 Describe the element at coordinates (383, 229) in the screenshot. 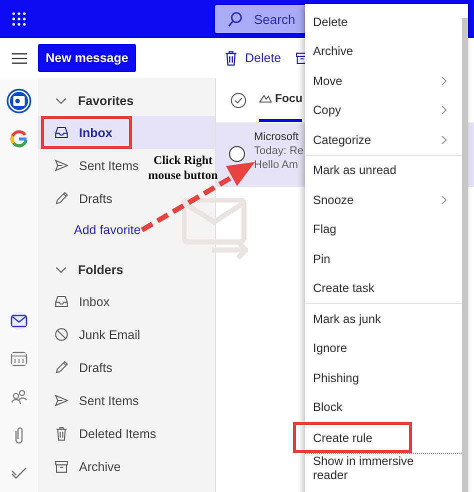

I see `menu-item: Flag` at that location.